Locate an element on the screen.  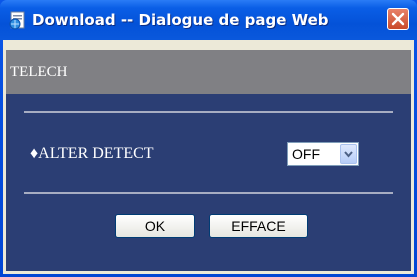
chevron-down-icon is located at coordinates (348, 154).